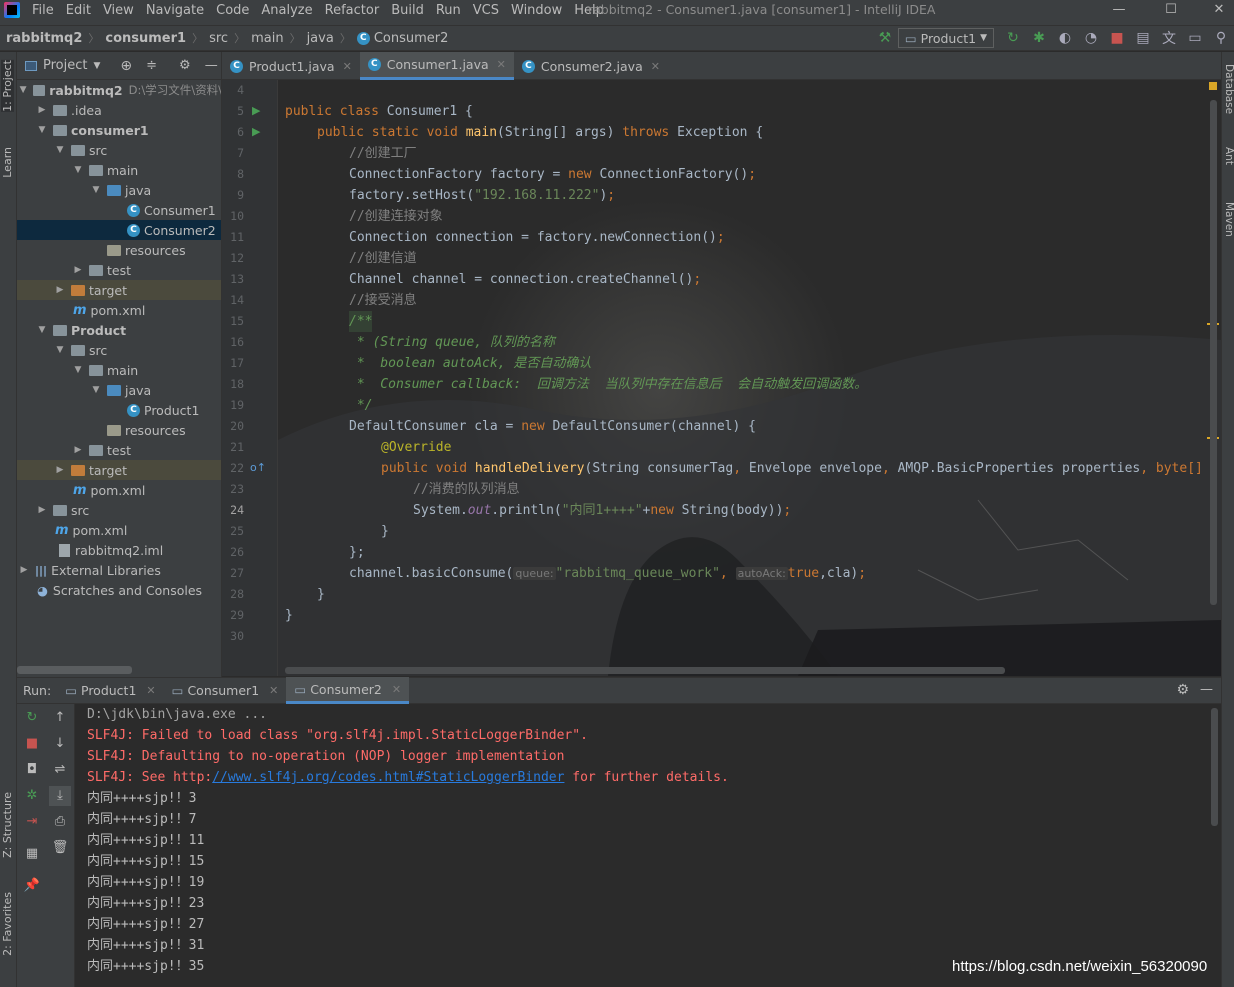  I want to click on tab-consumer1-java: C Consumer1.java ✕, so click(436, 66).